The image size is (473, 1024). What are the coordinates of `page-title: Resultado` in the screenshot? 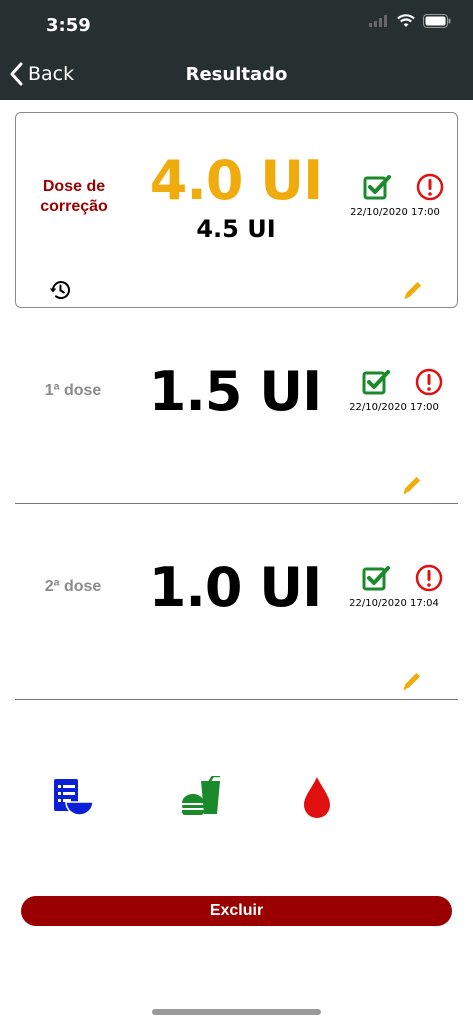 It's located at (236, 74).